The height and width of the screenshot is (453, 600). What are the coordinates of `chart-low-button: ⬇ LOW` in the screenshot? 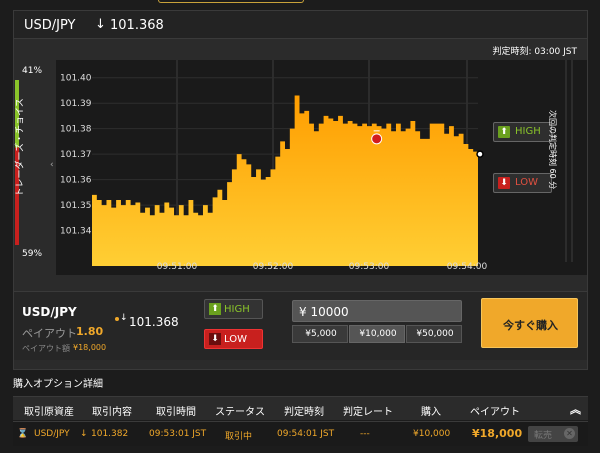 It's located at (522, 183).